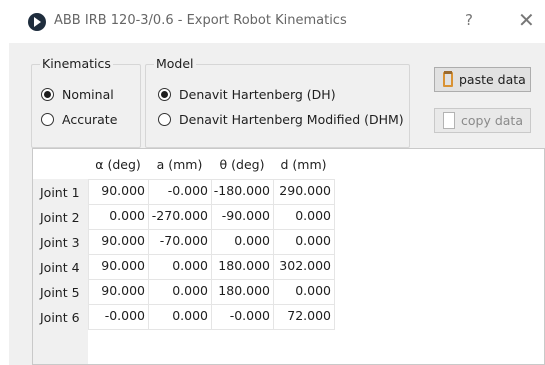 The image size is (545, 365). I want to click on dhm-radio-option: Denavit Hartenberg Modified (DHM), so click(281, 119).